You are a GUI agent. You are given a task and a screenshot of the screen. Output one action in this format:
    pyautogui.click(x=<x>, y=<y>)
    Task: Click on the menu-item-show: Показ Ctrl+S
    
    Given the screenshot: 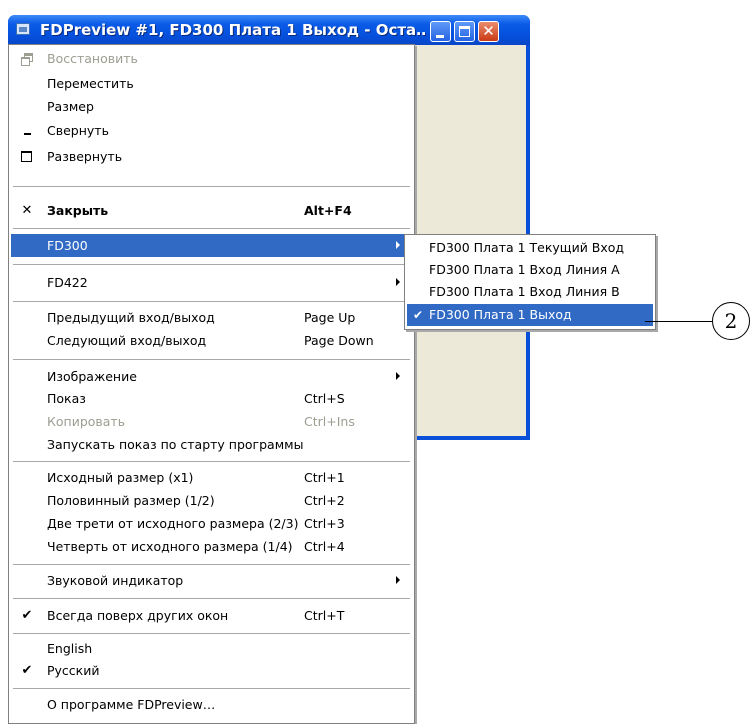 What is the action you would take?
    pyautogui.click(x=211, y=398)
    